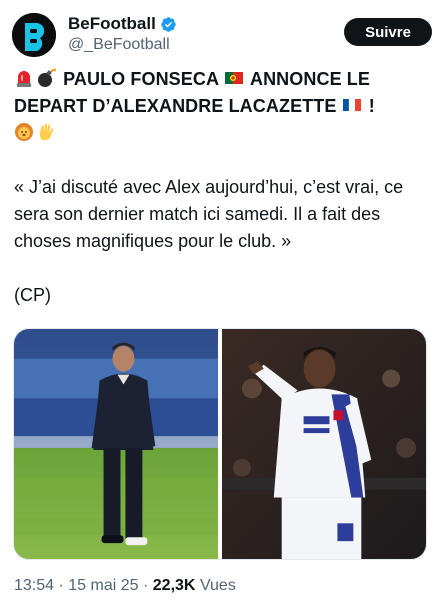 The height and width of the screenshot is (610, 440). I want to click on tweet-header: BeFootball @_BeFootball Suivre, so click(222, 36).